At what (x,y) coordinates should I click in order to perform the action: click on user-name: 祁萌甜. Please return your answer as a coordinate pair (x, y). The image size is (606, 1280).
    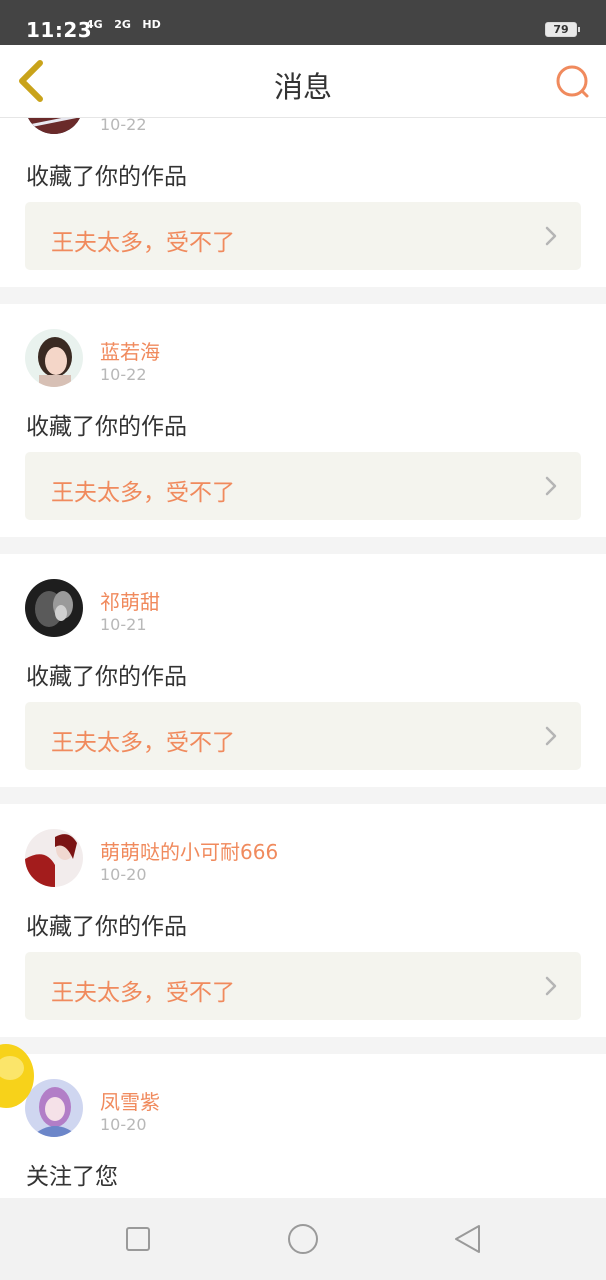
    Looking at the image, I should click on (130, 600).